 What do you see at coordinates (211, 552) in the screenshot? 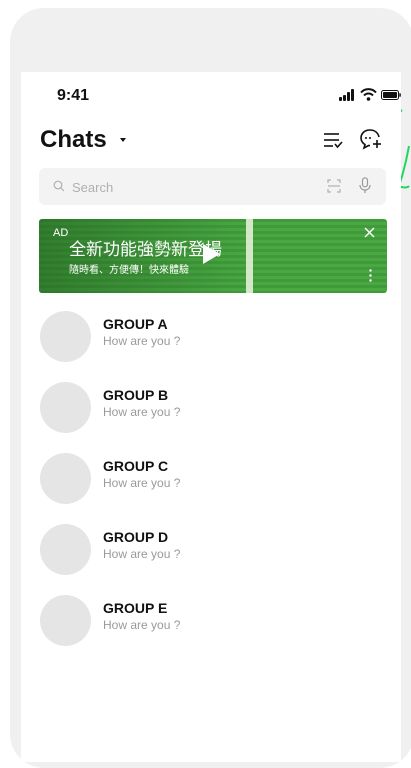
I see `chat-list-item: GROUP D How are you ?` at bounding box center [211, 552].